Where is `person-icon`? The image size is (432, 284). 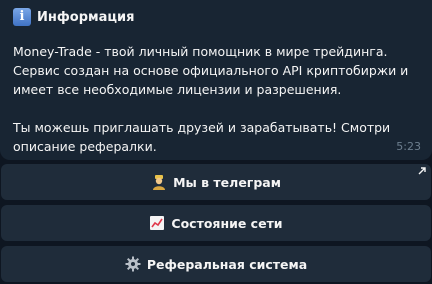
person-icon is located at coordinates (159, 182).